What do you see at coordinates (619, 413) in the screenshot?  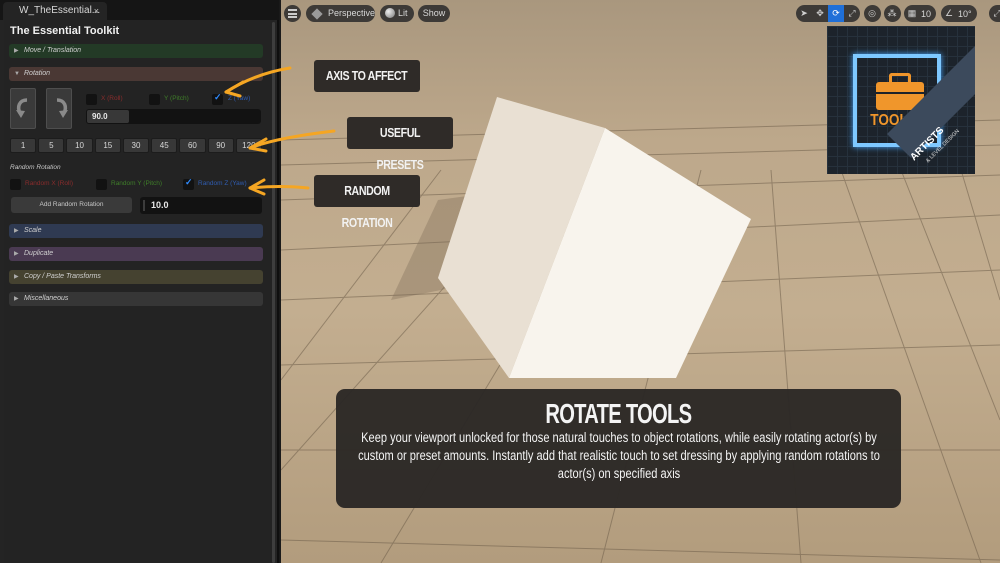 I see `info-heading: ROTATE TOOLS` at bounding box center [619, 413].